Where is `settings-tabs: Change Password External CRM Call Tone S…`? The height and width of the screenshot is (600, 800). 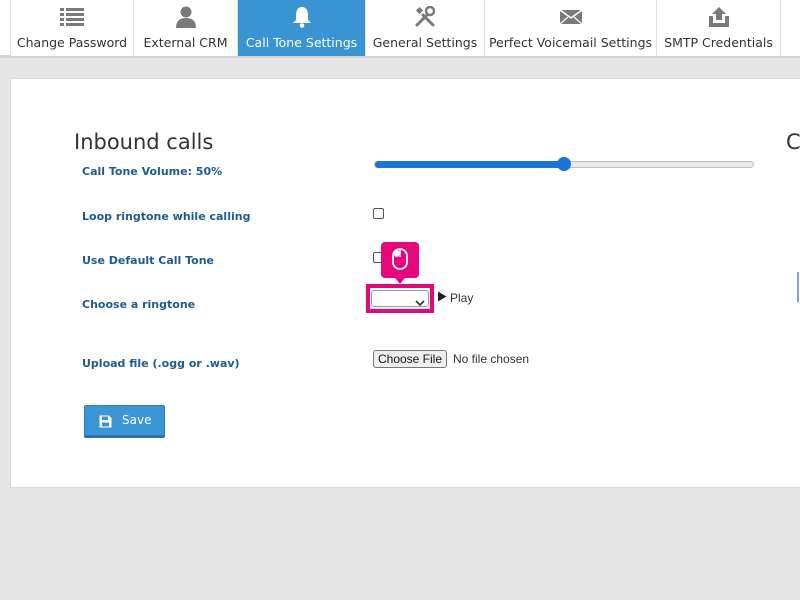
settings-tabs: Change Password External CRM Call Tone S… is located at coordinates (400, 29).